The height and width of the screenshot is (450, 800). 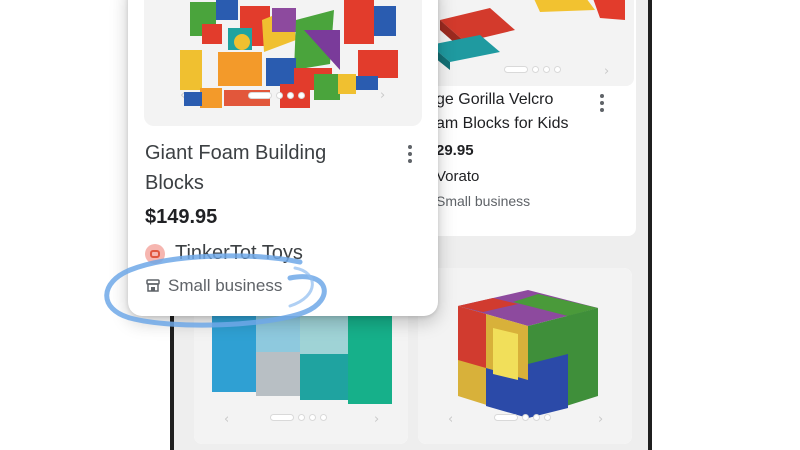 What do you see at coordinates (455, 150) in the screenshot?
I see `product-price: 29.95` at bounding box center [455, 150].